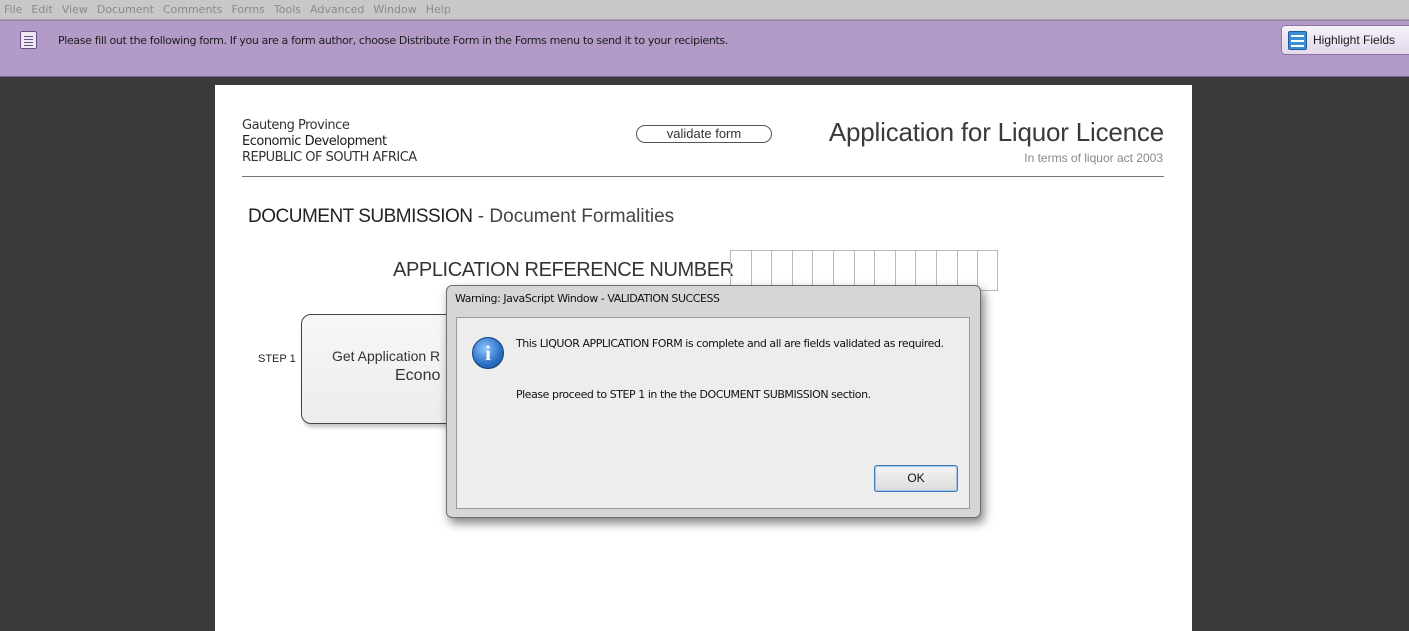  I want to click on menu-comments: Comments, so click(193, 9).